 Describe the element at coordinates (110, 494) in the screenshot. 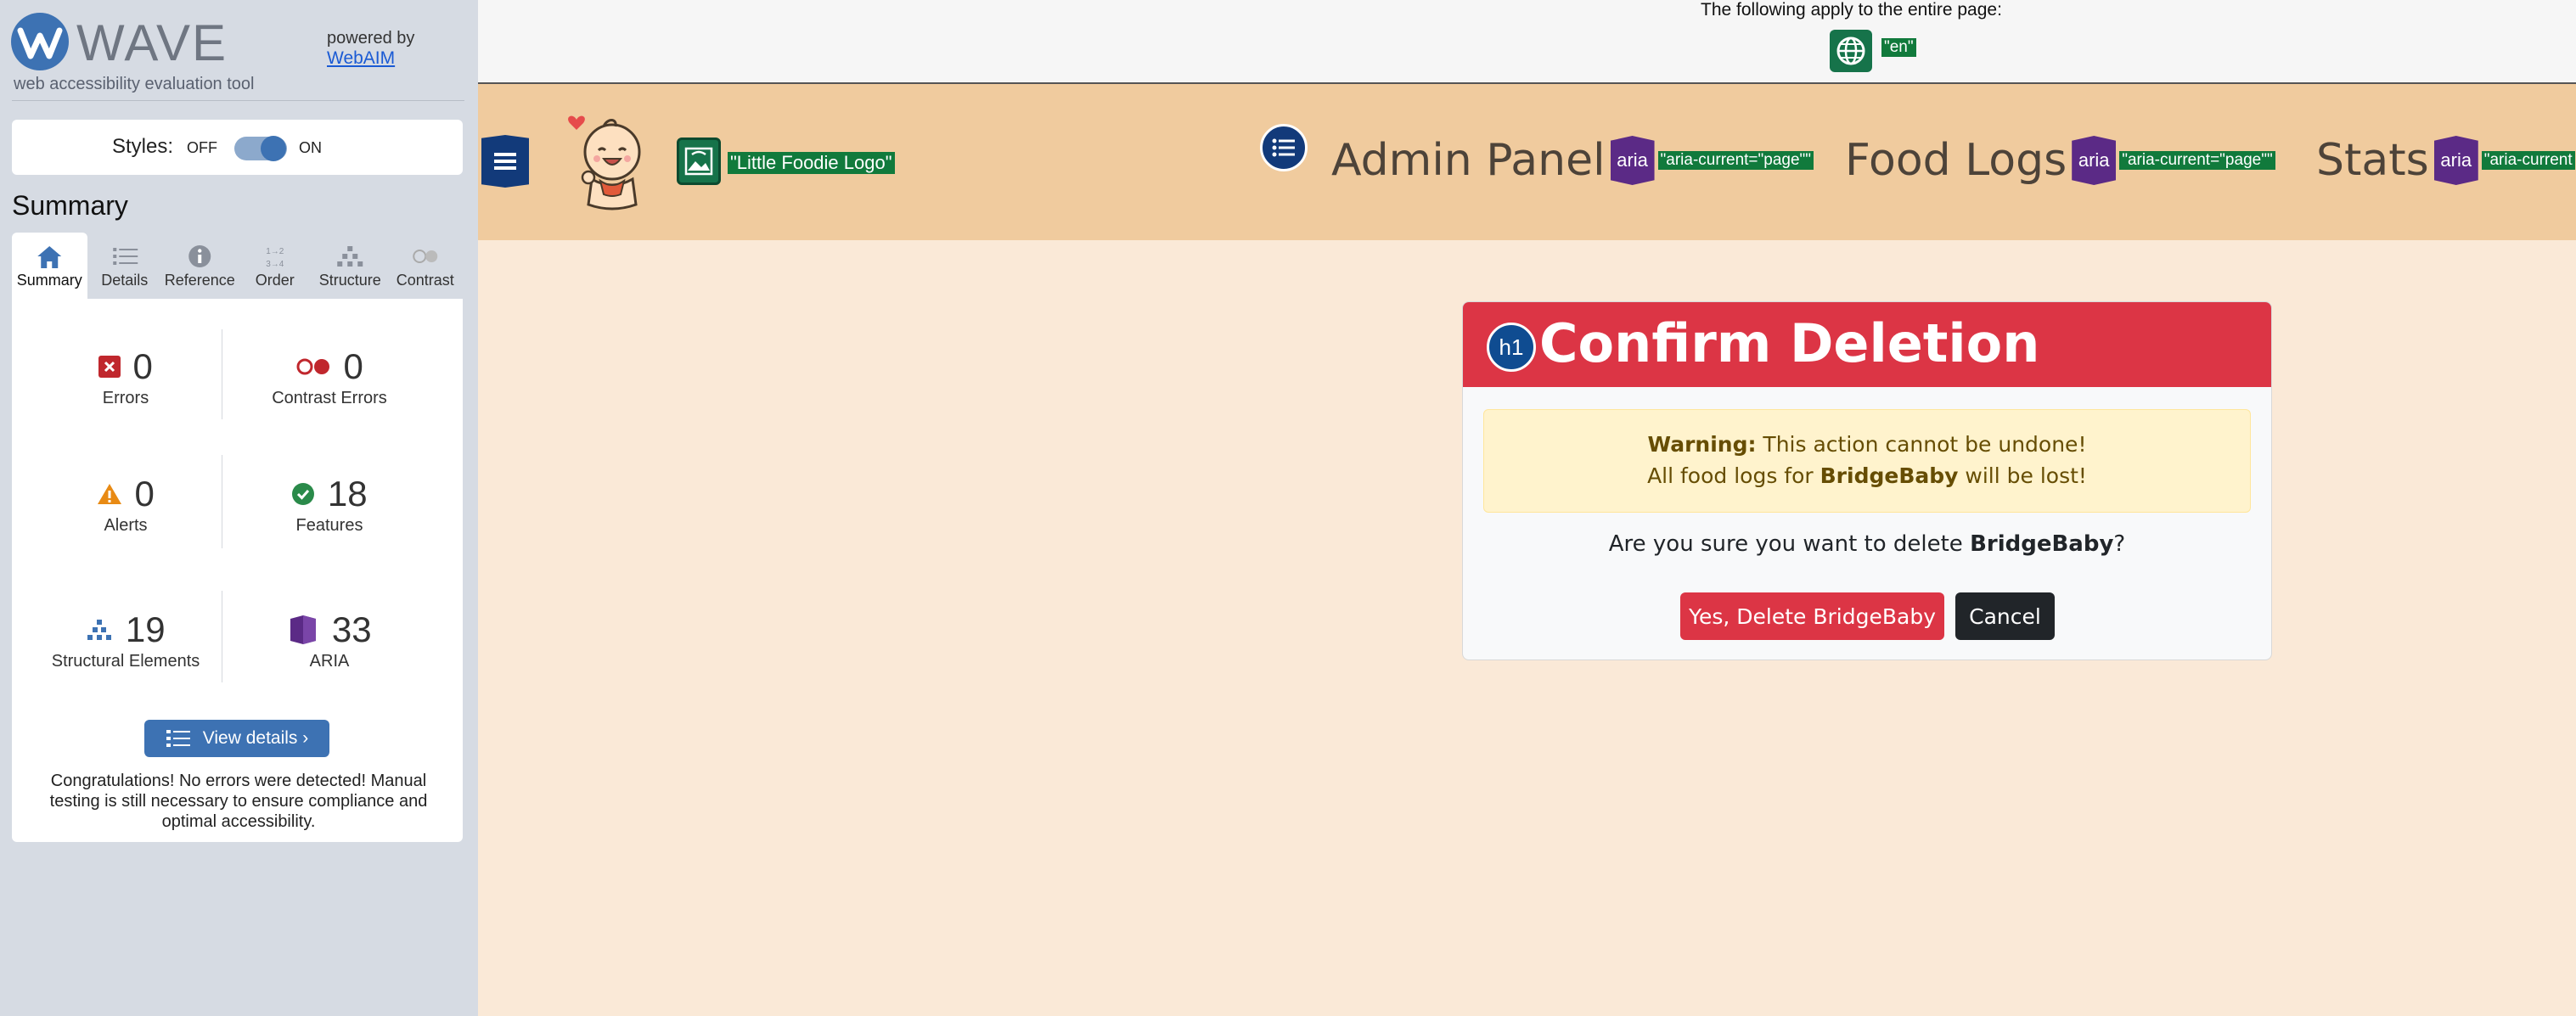

I see `alert-icon` at that location.